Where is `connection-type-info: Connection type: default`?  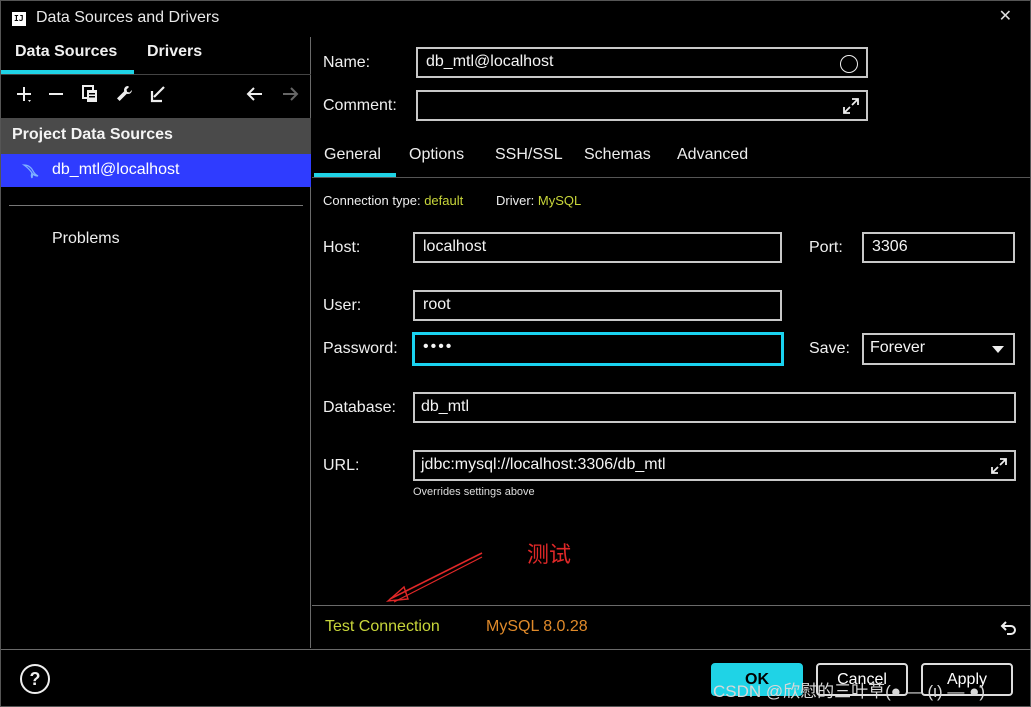 connection-type-info: Connection type: default is located at coordinates (393, 200).